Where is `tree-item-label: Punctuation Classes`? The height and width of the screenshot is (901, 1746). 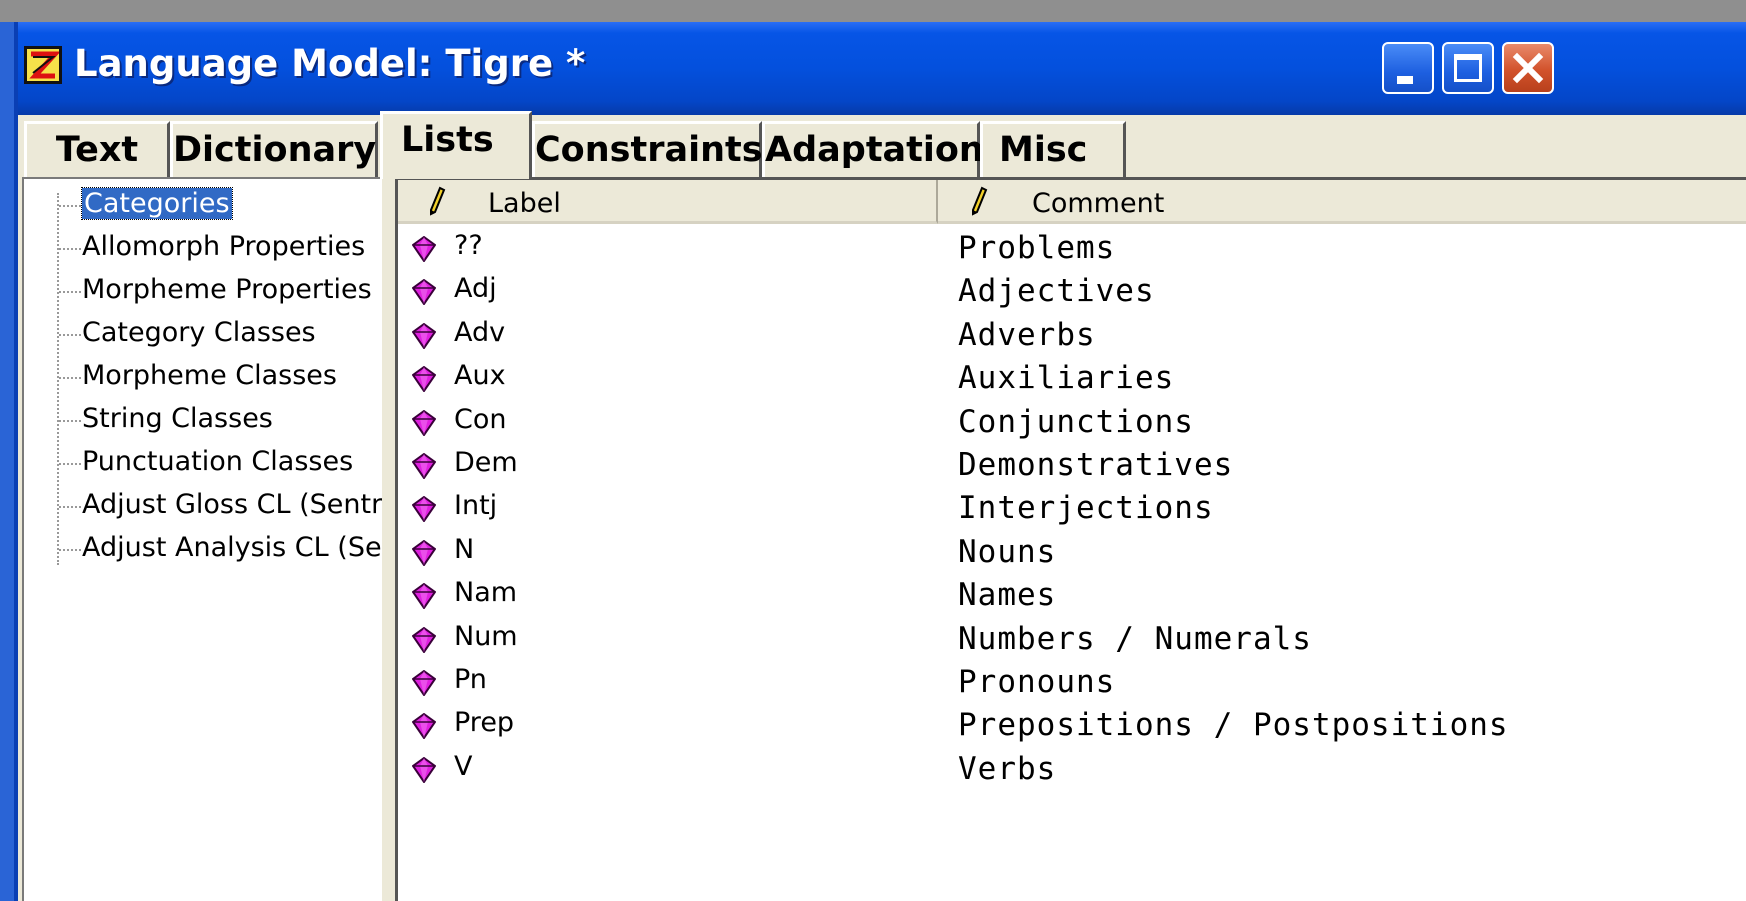
tree-item-label: Punctuation Classes is located at coordinates (218, 461).